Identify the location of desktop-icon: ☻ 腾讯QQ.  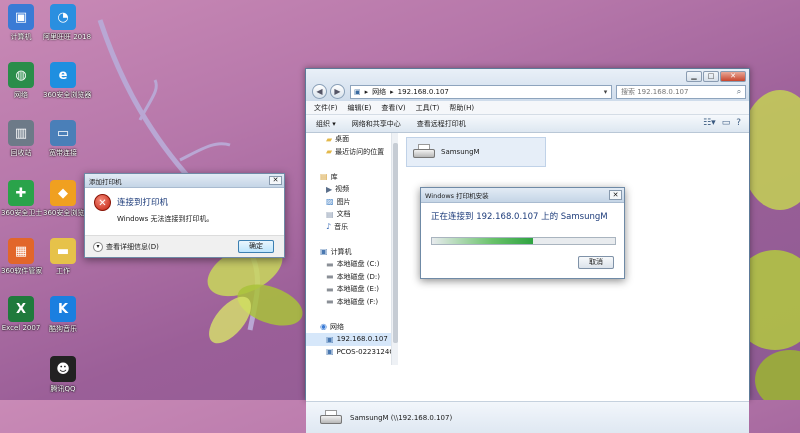
(63, 375).